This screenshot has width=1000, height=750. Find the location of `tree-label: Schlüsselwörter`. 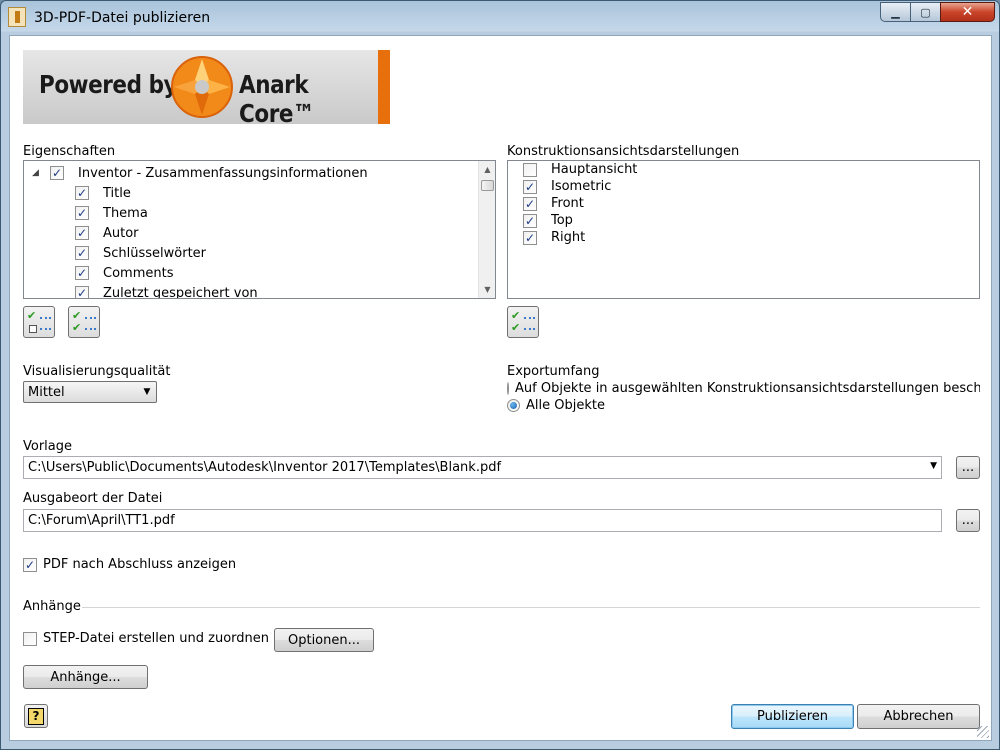

tree-label: Schlüsselwörter is located at coordinates (155, 253).